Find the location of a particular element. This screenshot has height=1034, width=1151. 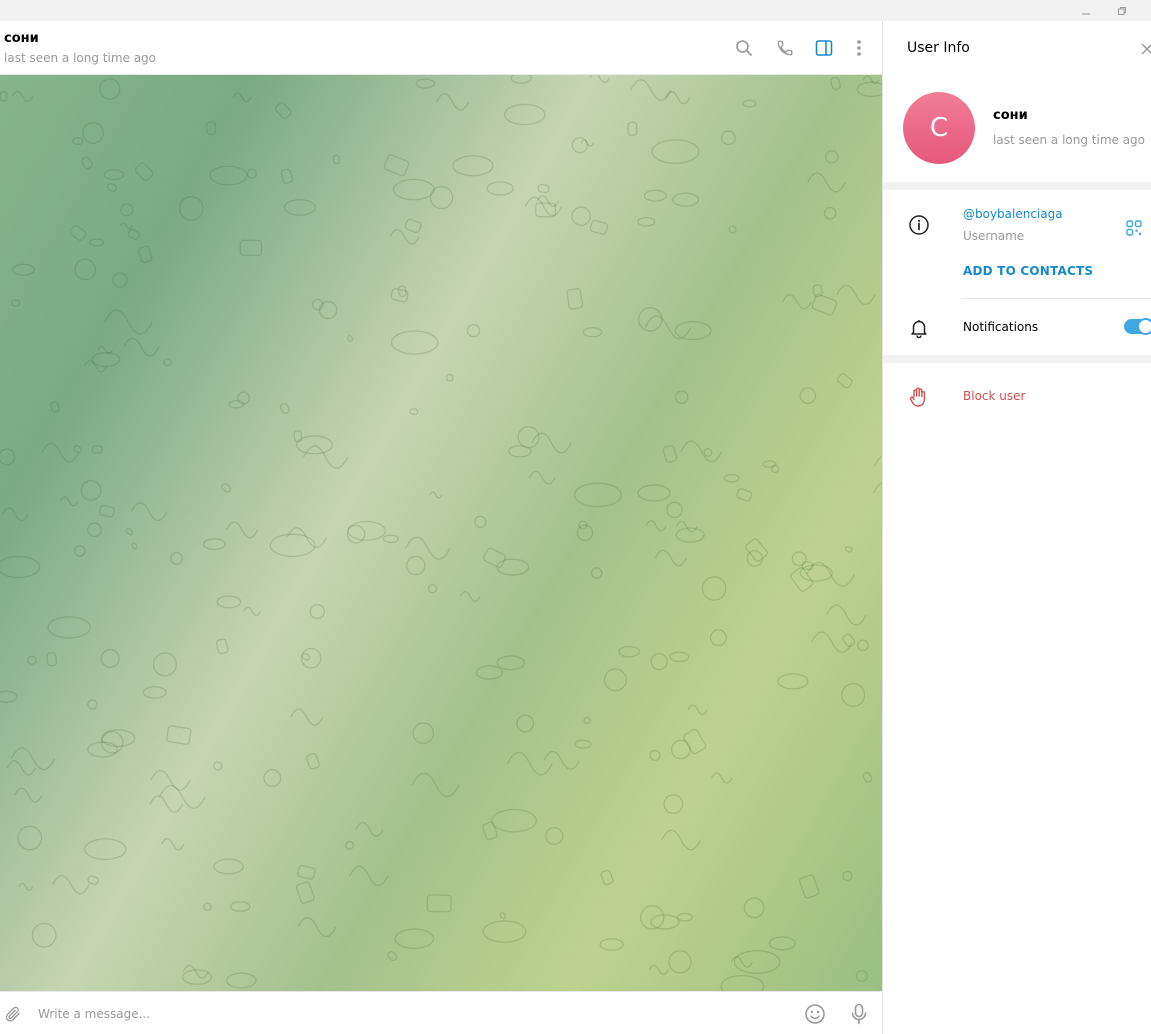

emoji-button is located at coordinates (815, 1014).